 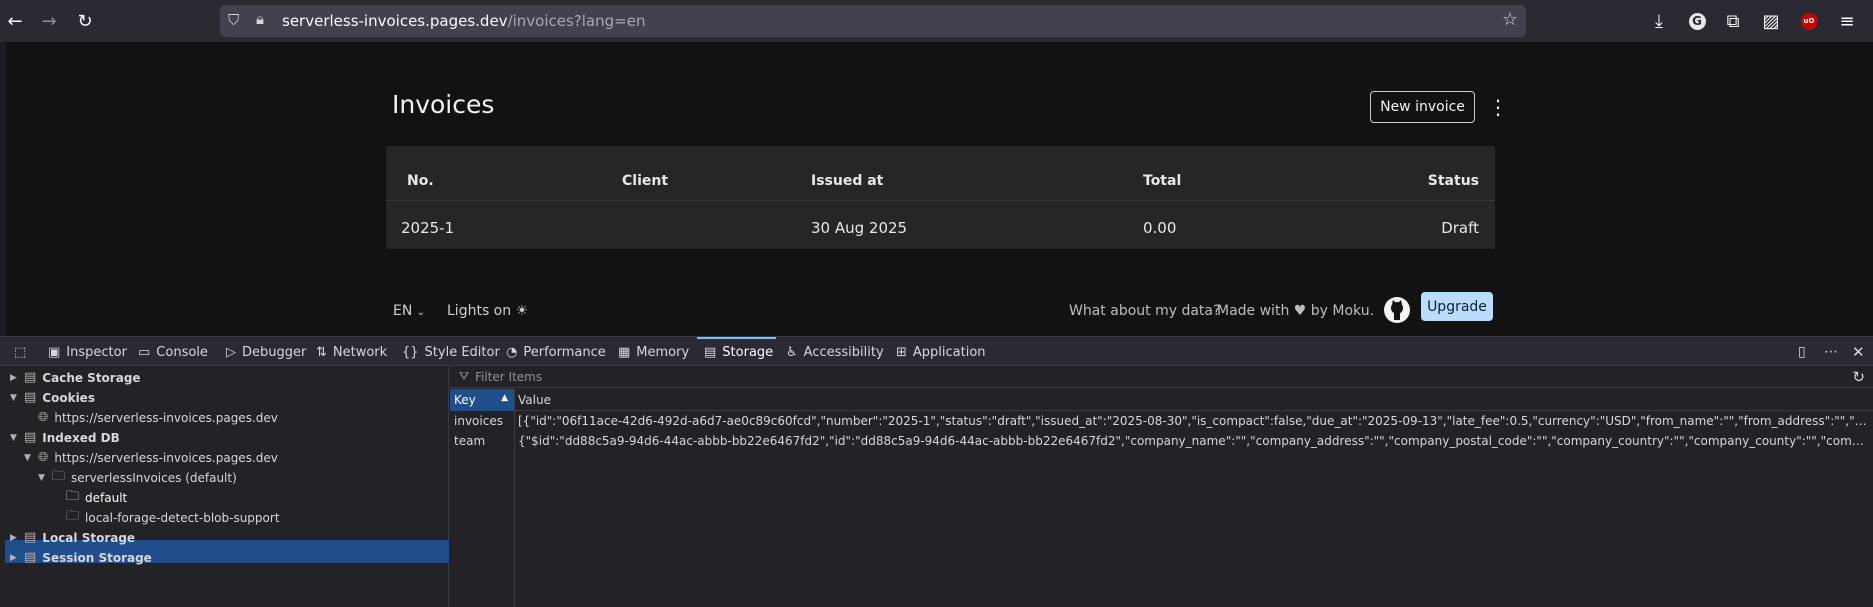 What do you see at coordinates (564, 352) in the screenshot?
I see `tab-label: Performance` at bounding box center [564, 352].